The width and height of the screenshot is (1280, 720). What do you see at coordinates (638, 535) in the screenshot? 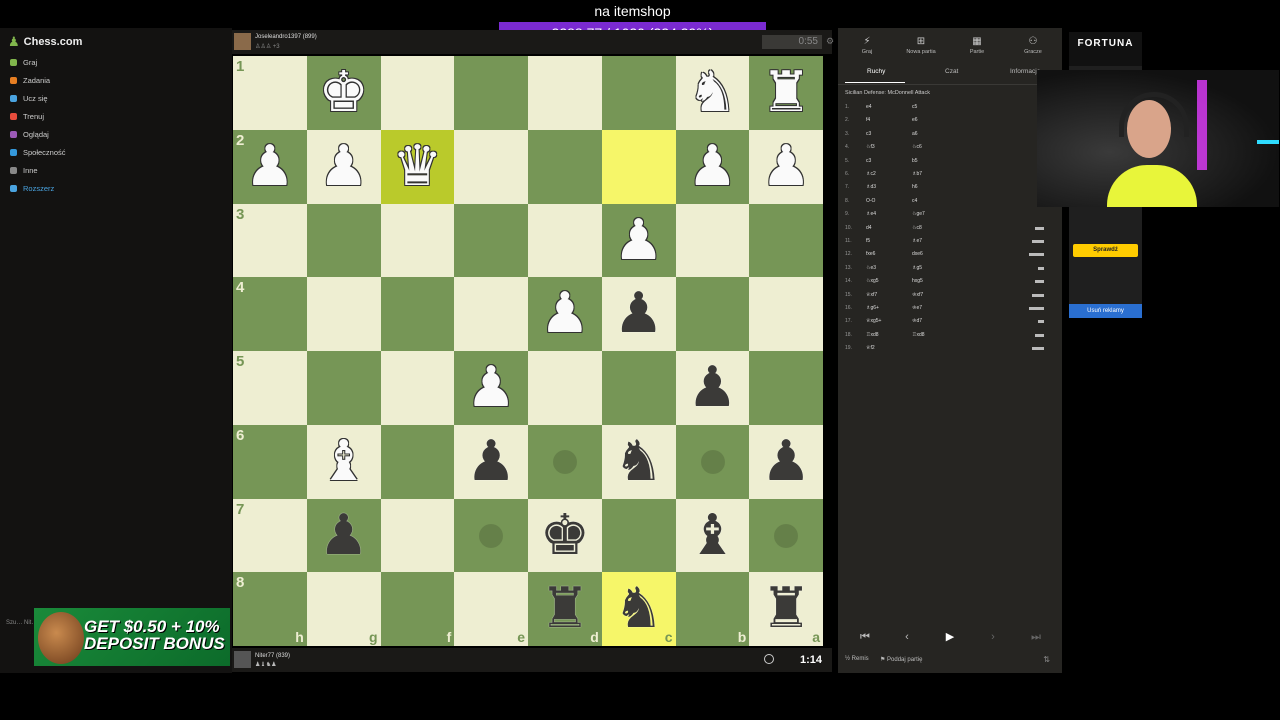
I see `square-c7` at bounding box center [638, 535].